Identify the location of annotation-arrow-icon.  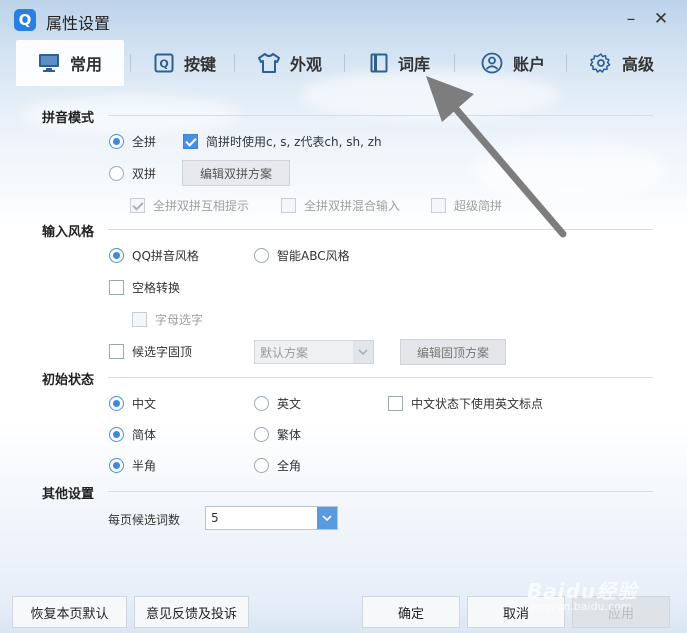
(496, 157).